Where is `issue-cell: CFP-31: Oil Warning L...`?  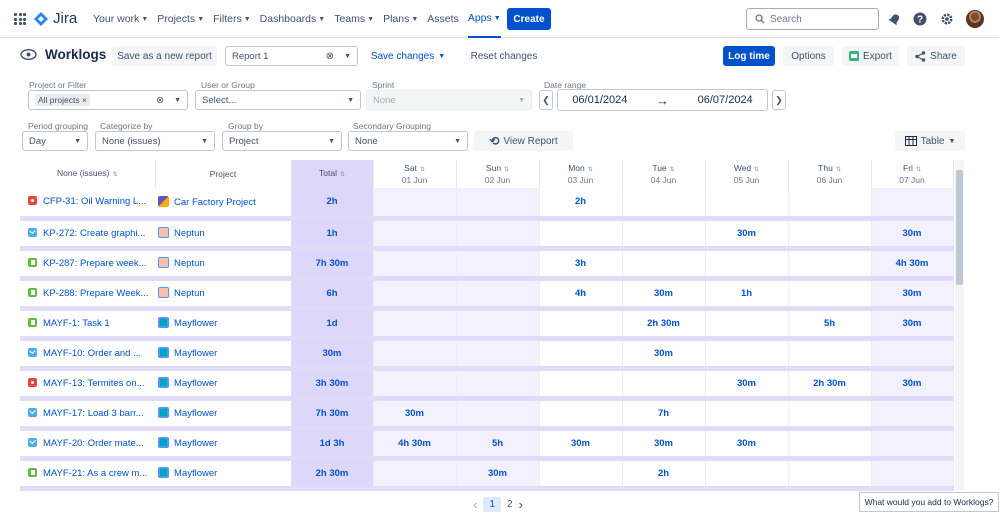
issue-cell: CFP-31: Oil Warning L... is located at coordinates (87, 204).